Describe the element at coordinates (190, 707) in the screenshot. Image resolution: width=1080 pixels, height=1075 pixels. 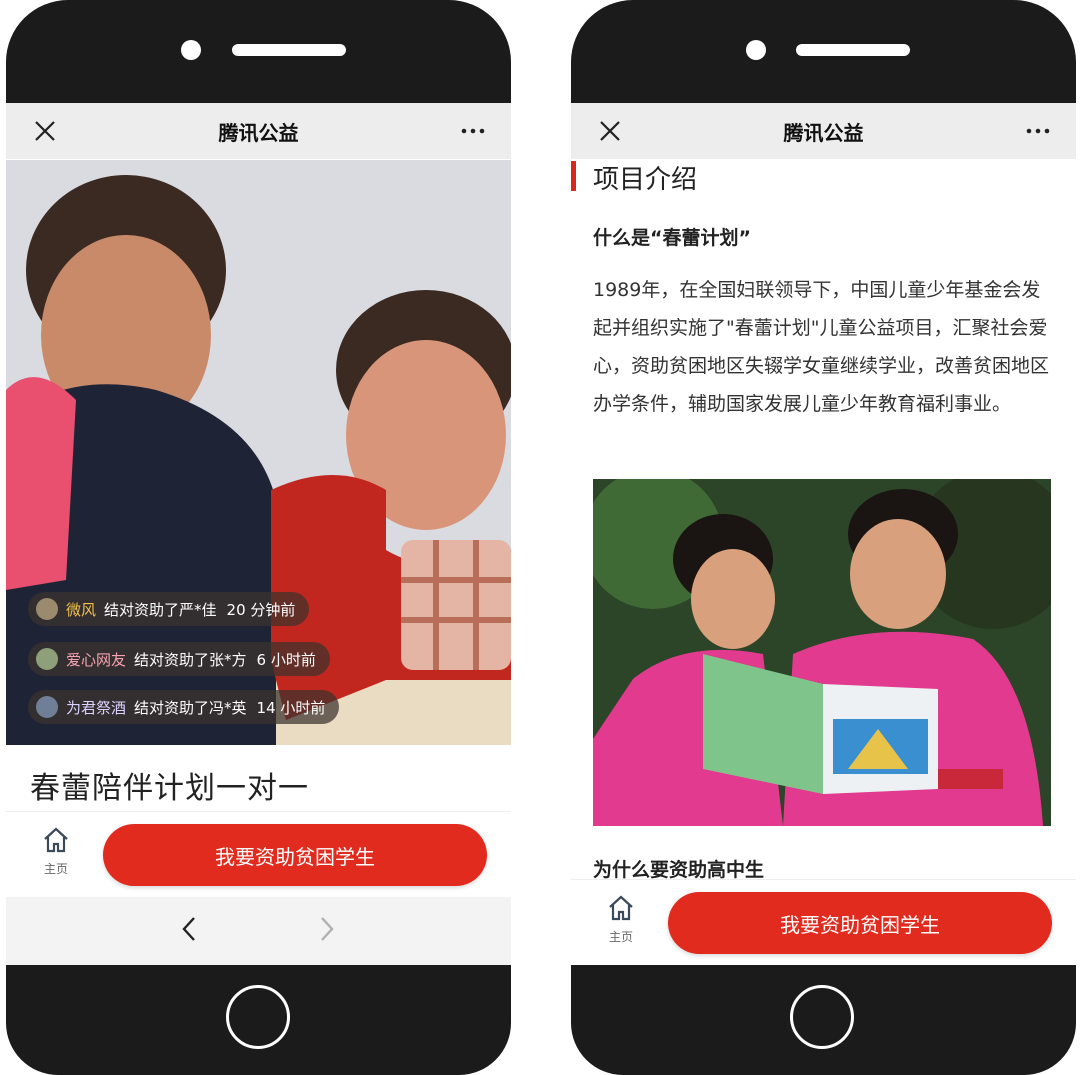
I see `donation-action: 结对资助了冯*英` at that location.